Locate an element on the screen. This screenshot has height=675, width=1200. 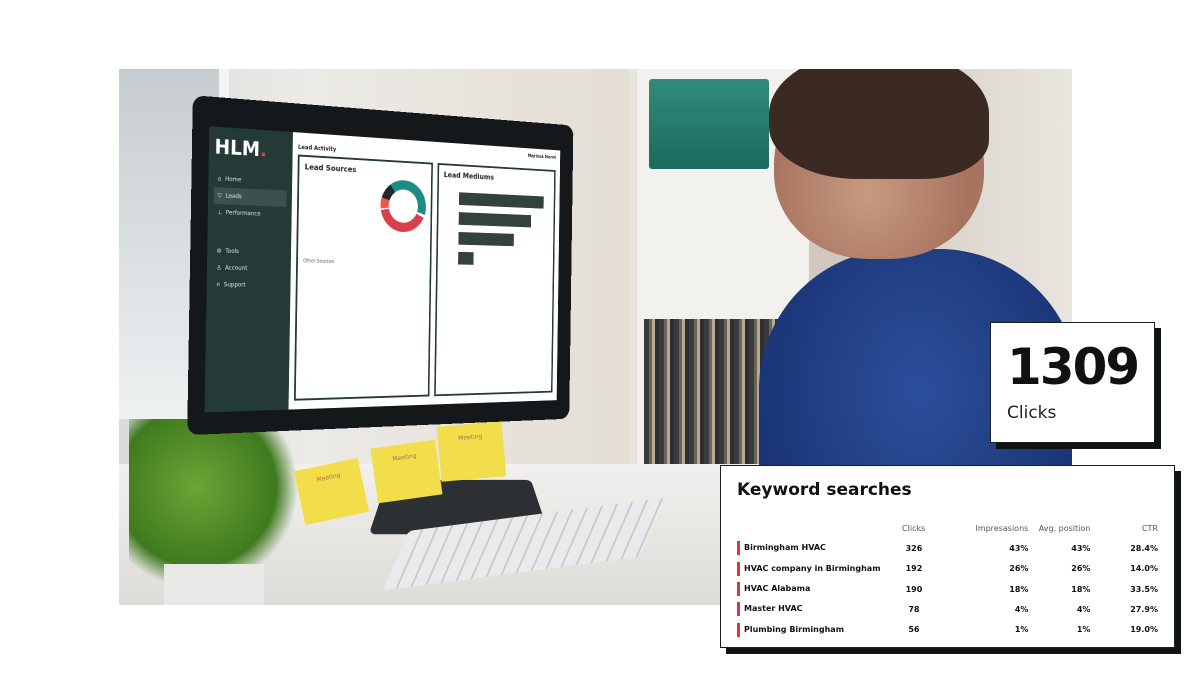
lead-mediums-card: Lead Mediums is located at coordinates (495, 279).